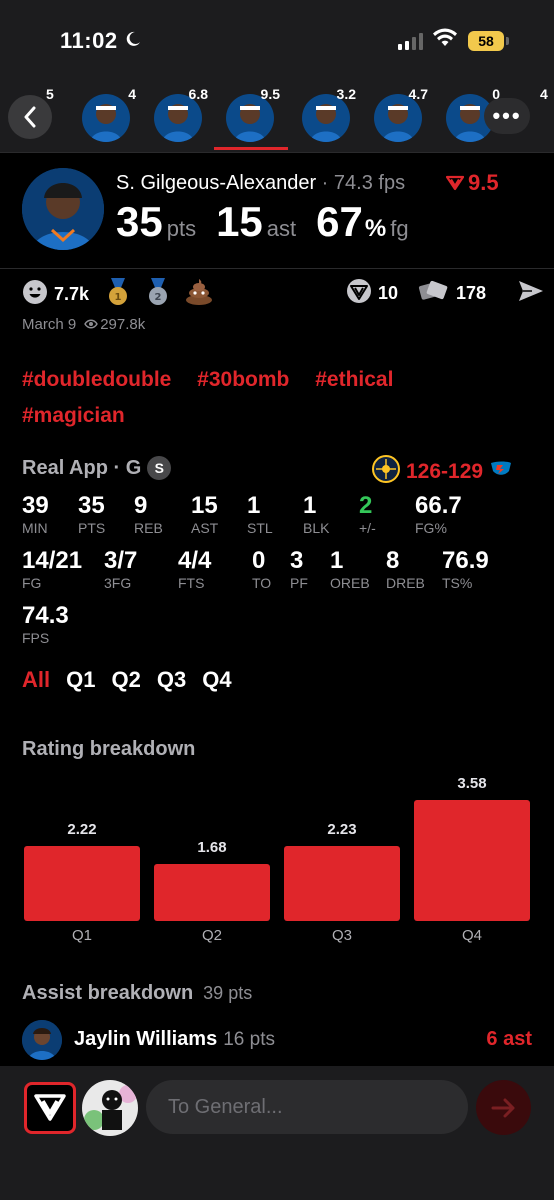 This screenshot has height=1200, width=554. What do you see at coordinates (471, 293) in the screenshot?
I see `cards-count: 178` at bounding box center [471, 293].